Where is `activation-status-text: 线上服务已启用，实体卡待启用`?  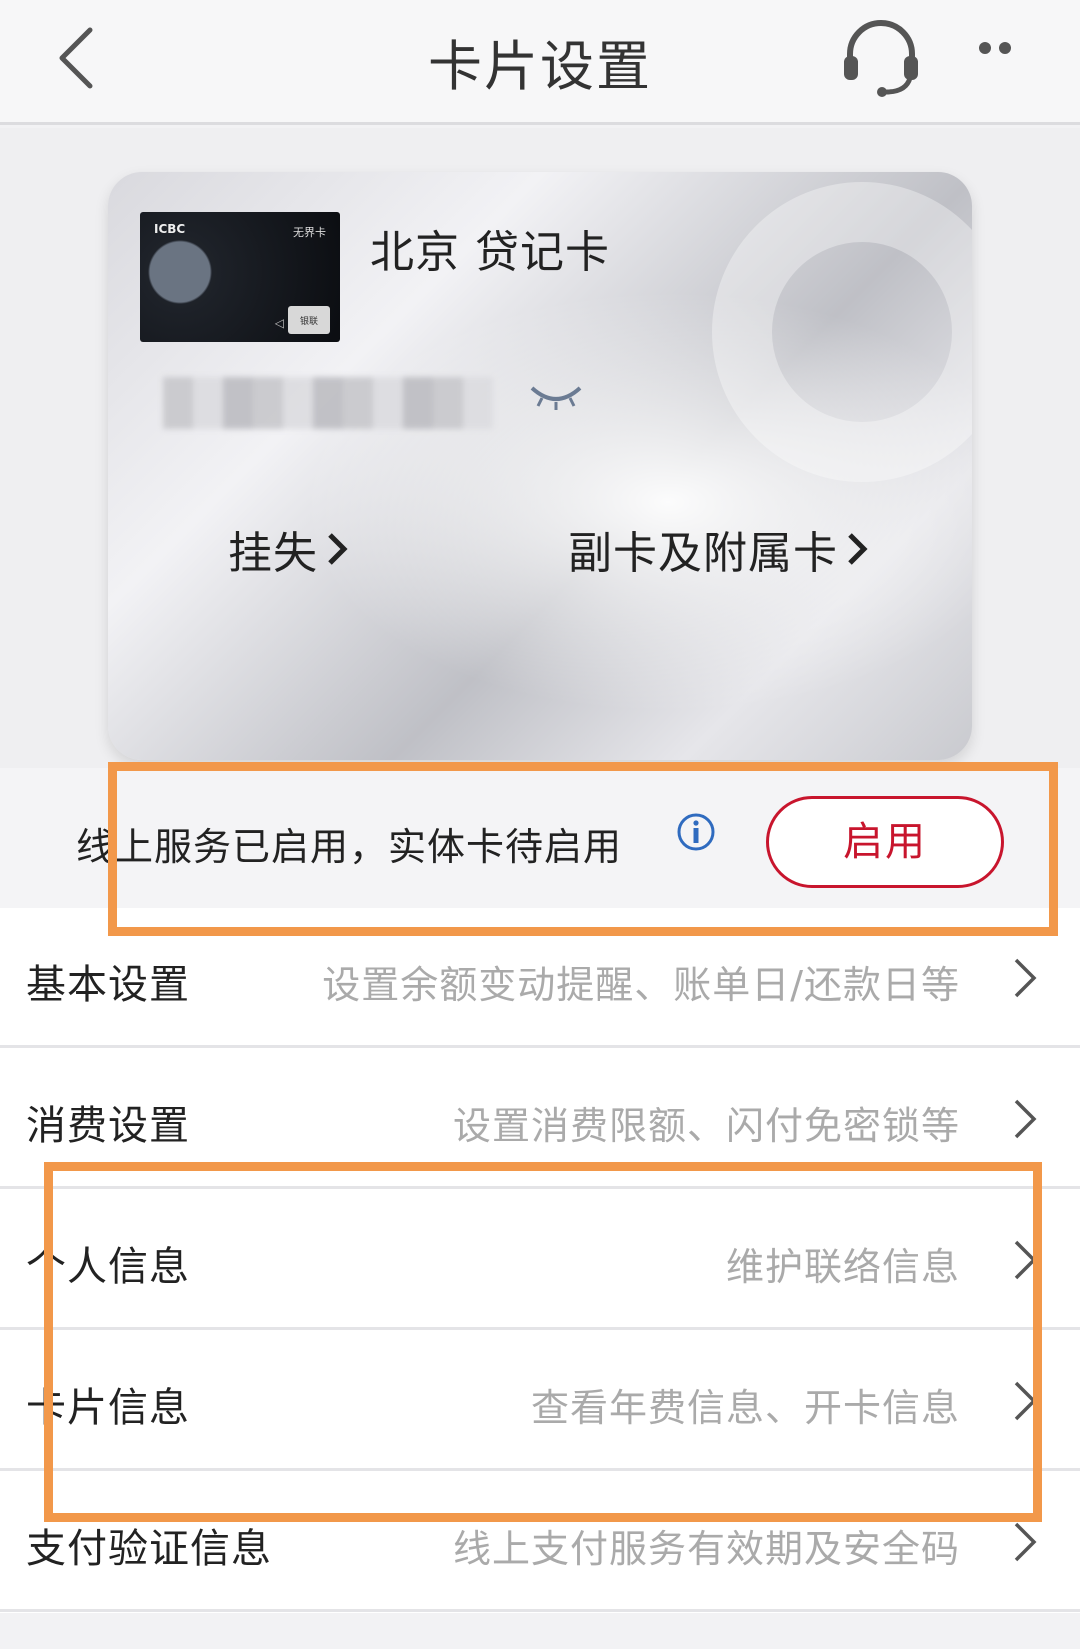
activation-status-text: 线上服务已启用，实体卡待启用 is located at coordinates (349, 847).